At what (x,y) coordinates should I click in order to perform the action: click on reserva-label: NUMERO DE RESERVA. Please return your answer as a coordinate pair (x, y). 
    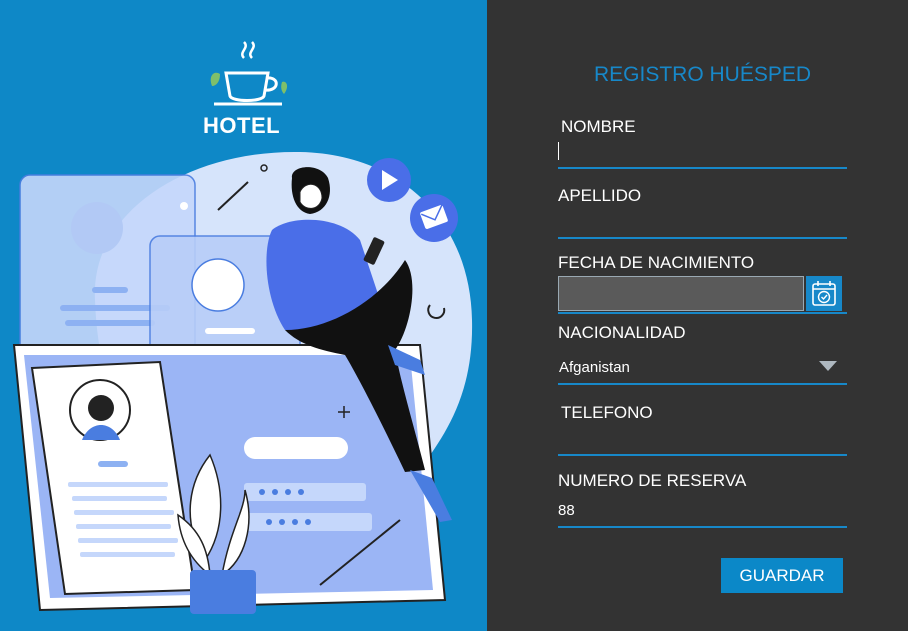
    Looking at the image, I should click on (652, 480).